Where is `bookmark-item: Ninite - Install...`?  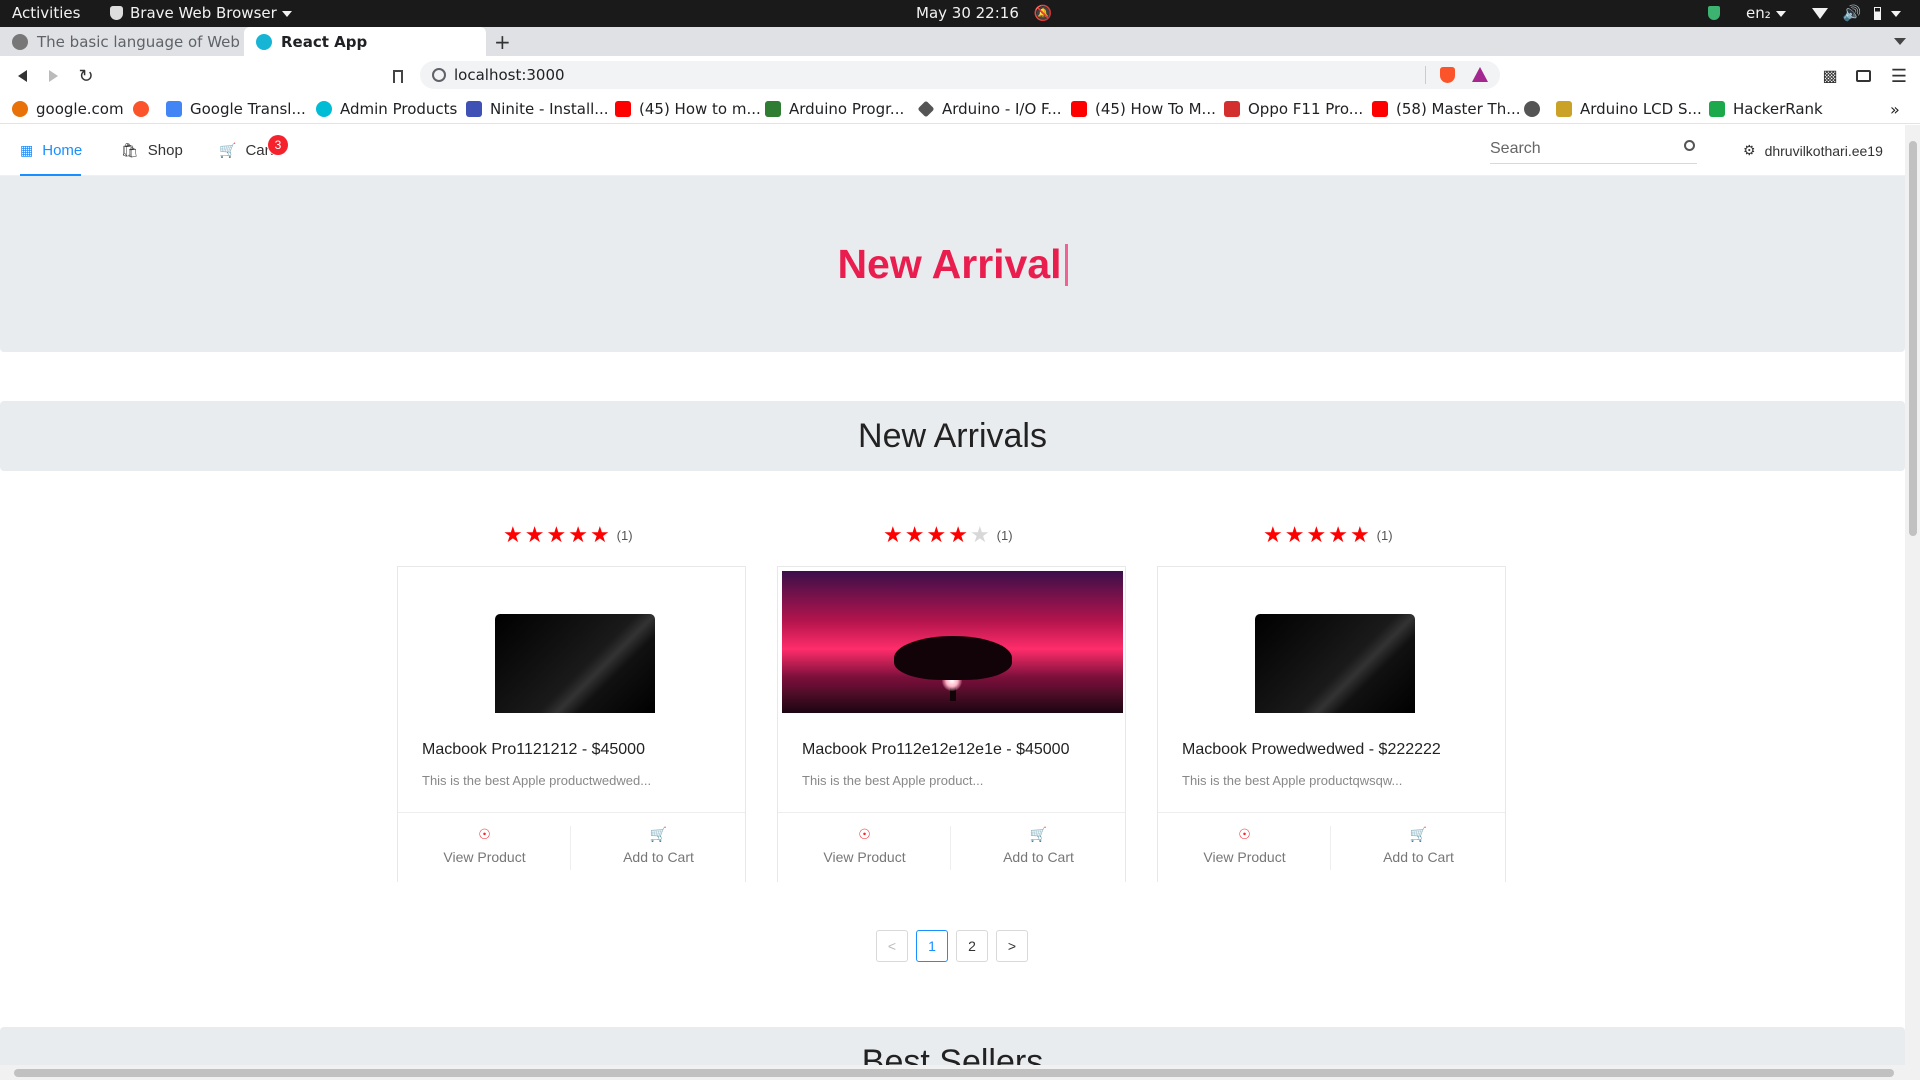
bookmark-item: Ninite - Install... is located at coordinates (537, 109).